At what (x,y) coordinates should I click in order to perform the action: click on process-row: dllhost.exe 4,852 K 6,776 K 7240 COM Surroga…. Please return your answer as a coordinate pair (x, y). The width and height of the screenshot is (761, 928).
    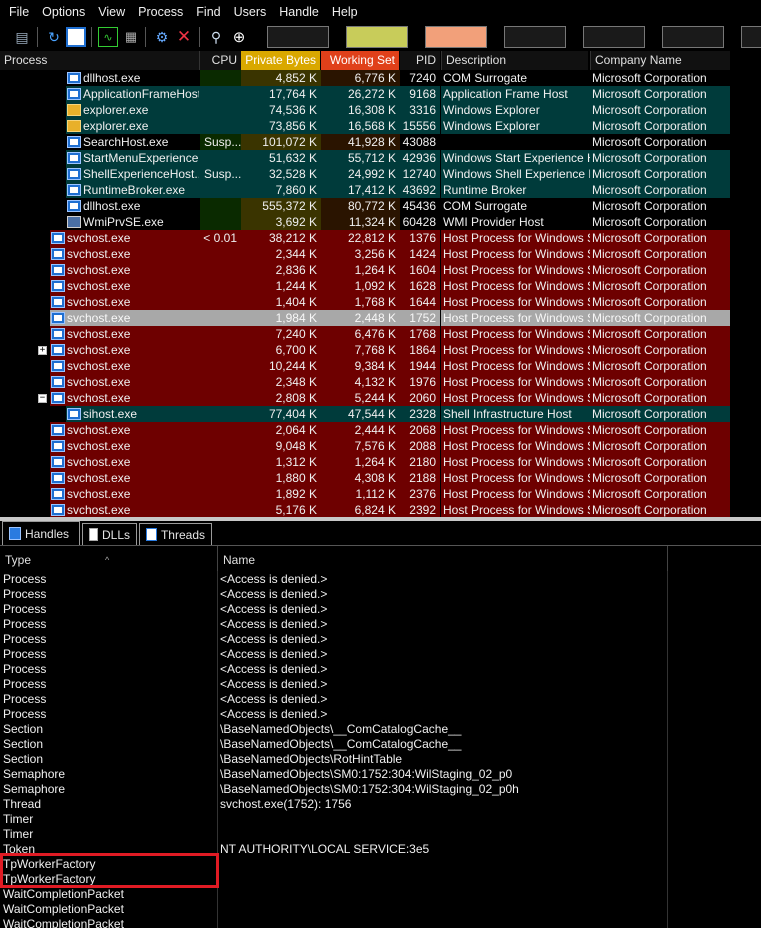
    Looking at the image, I should click on (365, 78).